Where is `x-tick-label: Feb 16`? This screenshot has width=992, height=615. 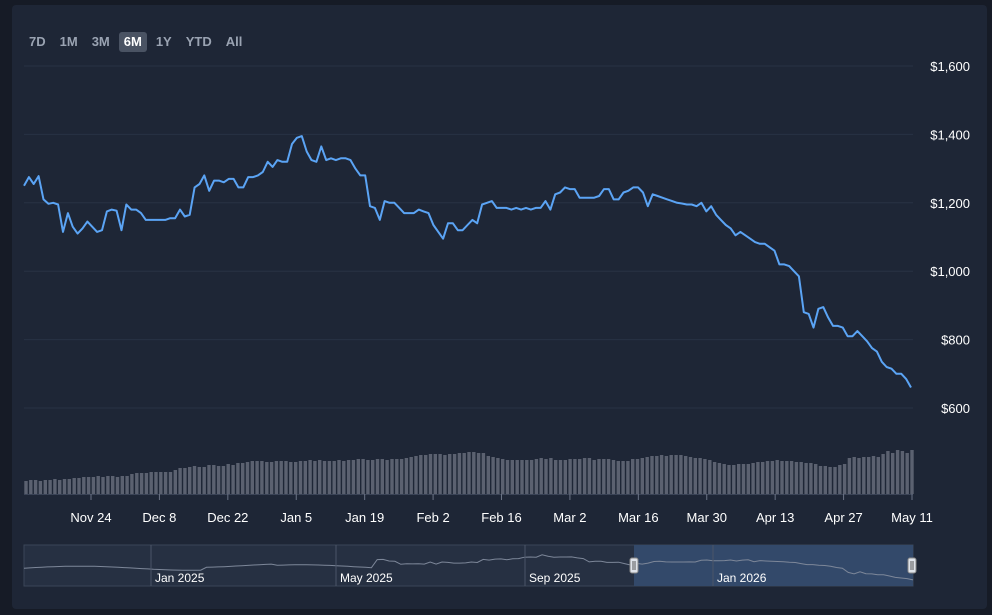
x-tick-label: Feb 16 is located at coordinates (501, 517).